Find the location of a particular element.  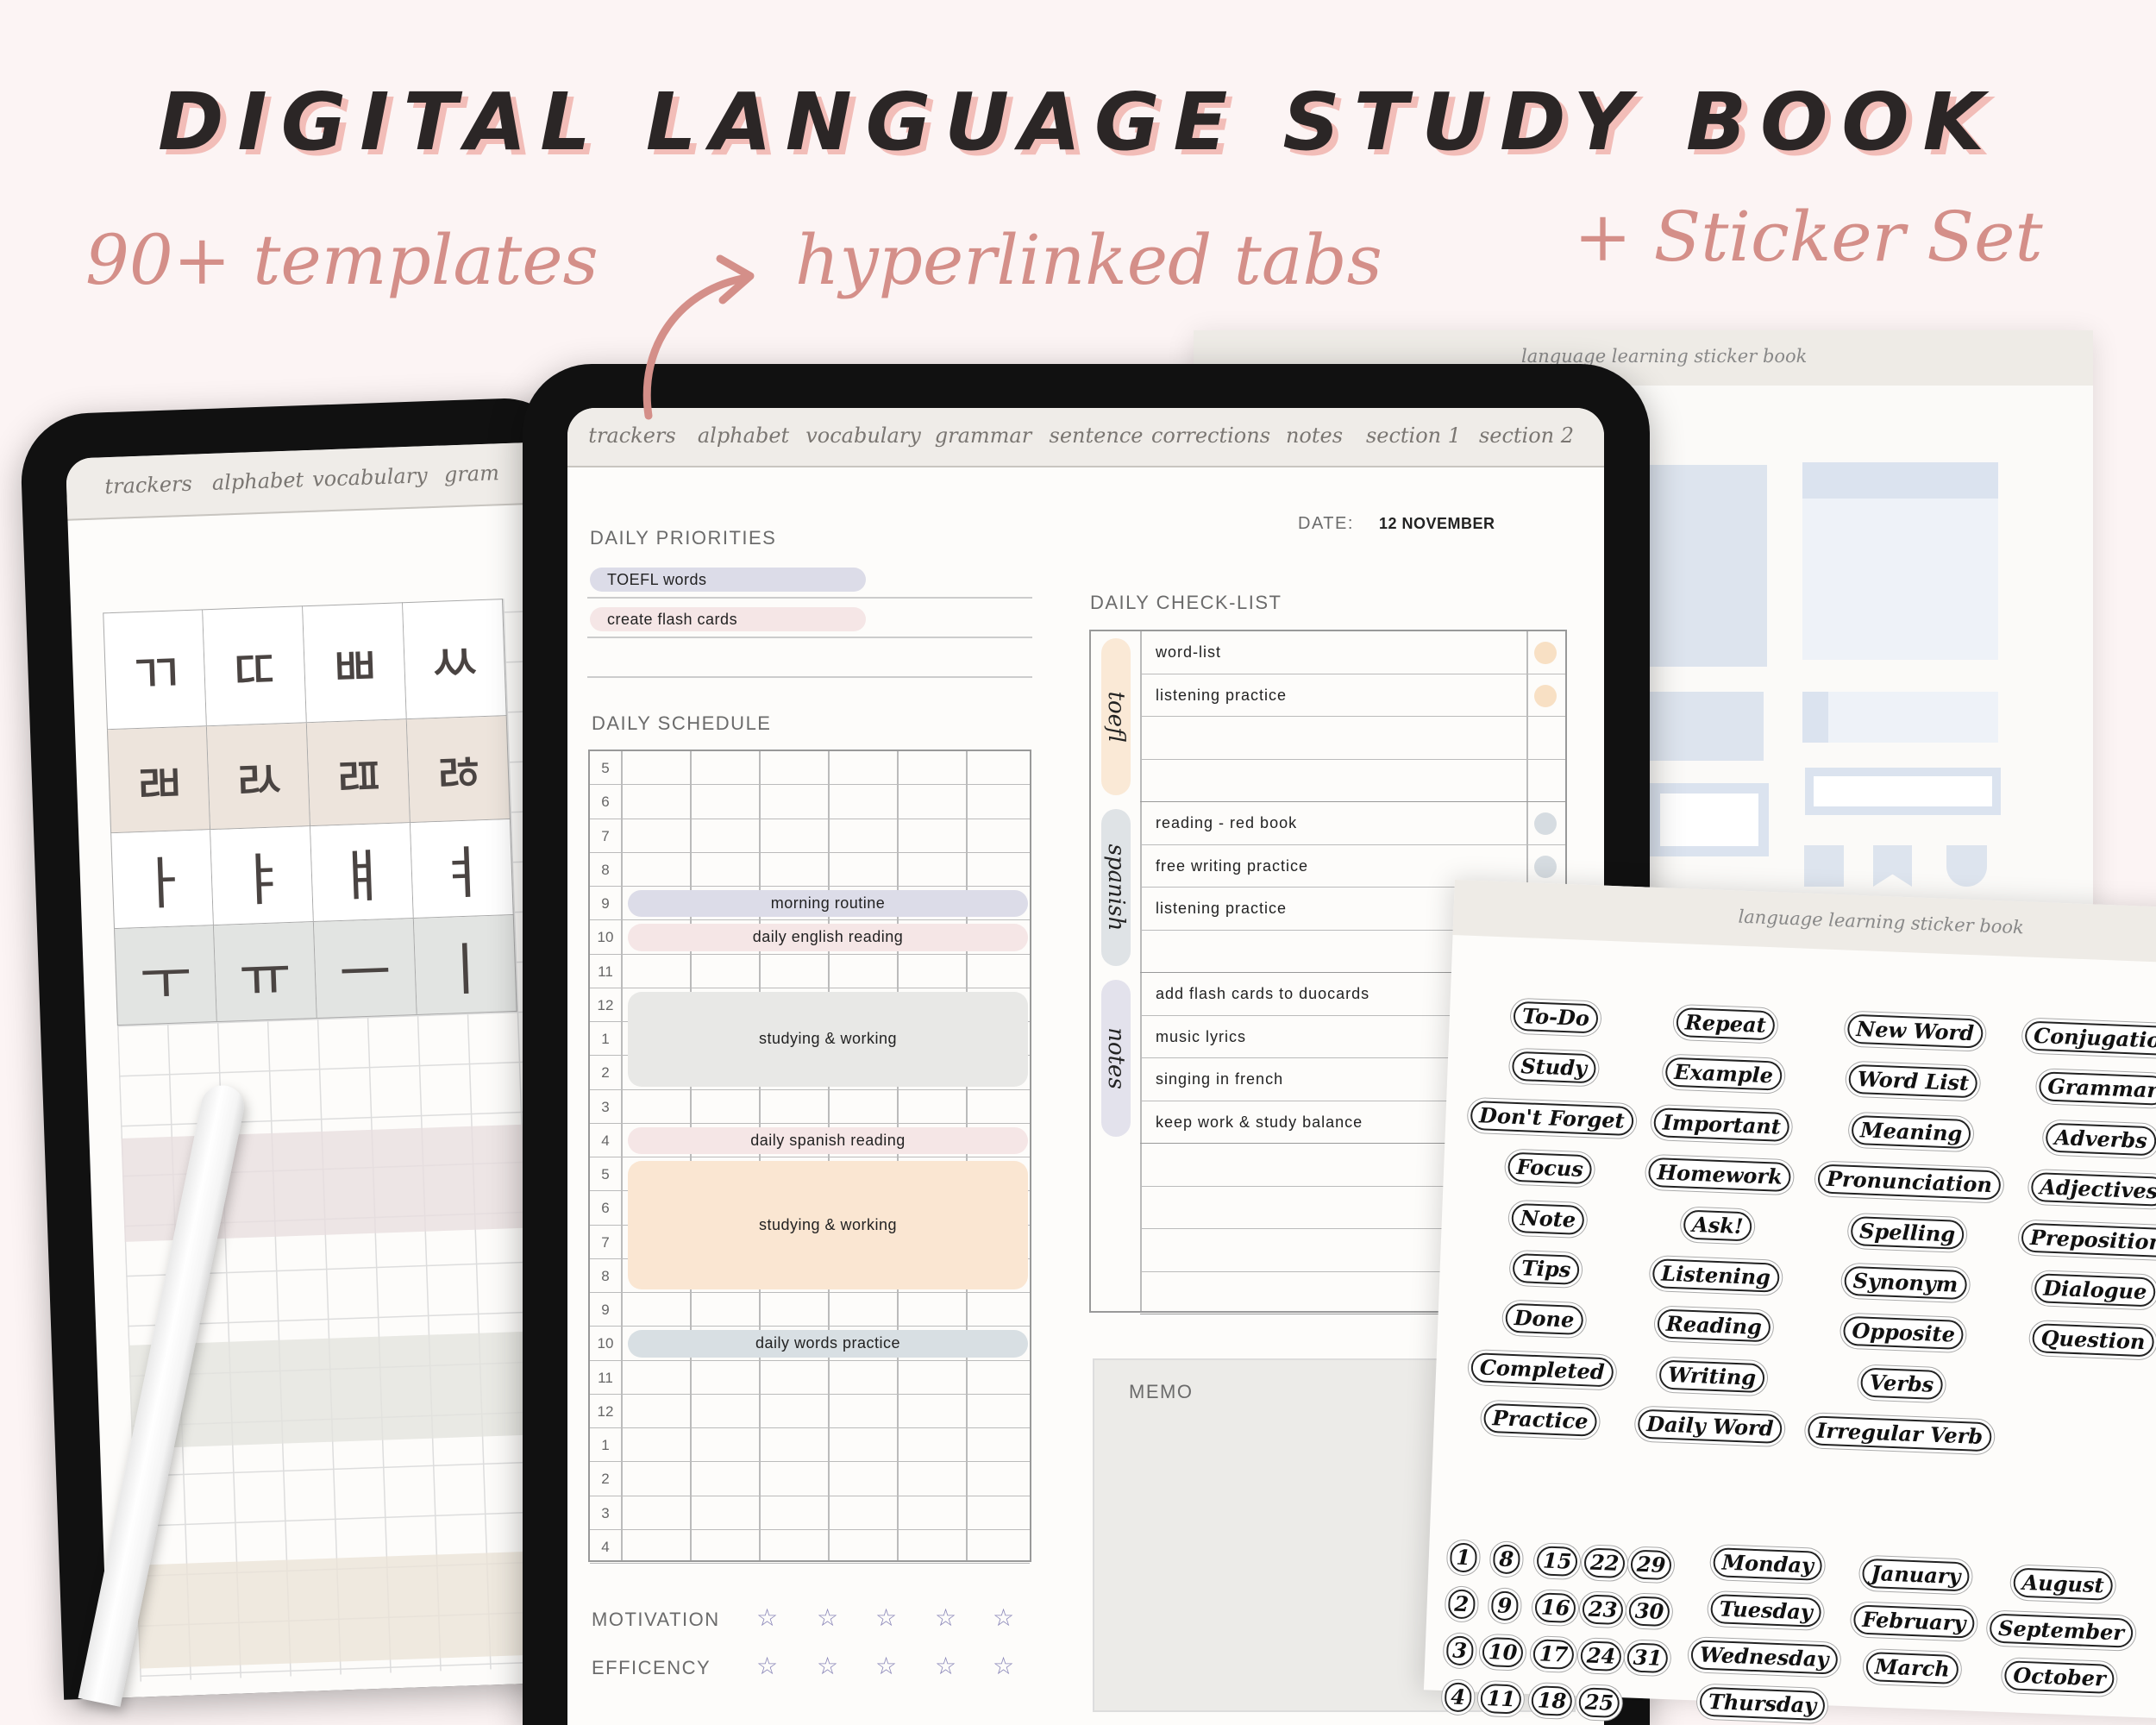

number-sticker: 8 is located at coordinates (1506, 1559).